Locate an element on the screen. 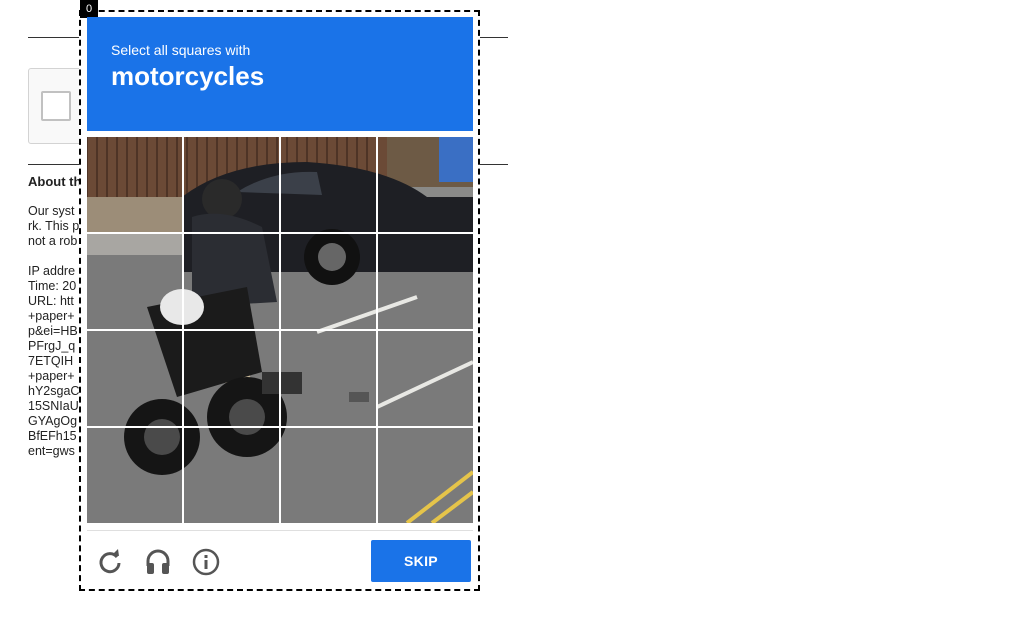 The width and height of the screenshot is (1024, 629). info-icon is located at coordinates (206, 562).